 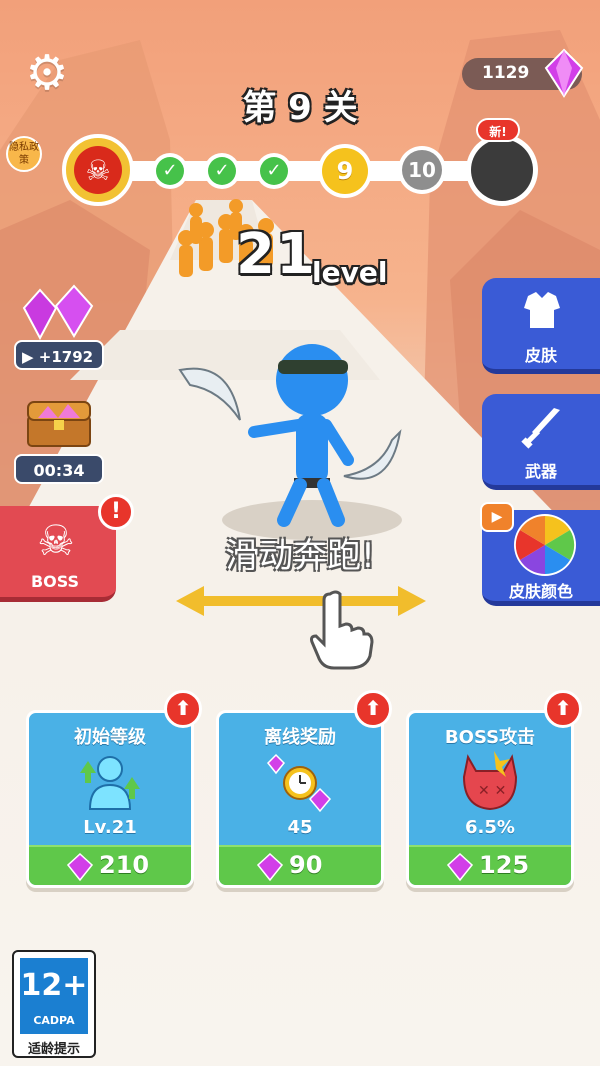 What do you see at coordinates (342, 630) in the screenshot?
I see `pointer-hand-icon` at bounding box center [342, 630].